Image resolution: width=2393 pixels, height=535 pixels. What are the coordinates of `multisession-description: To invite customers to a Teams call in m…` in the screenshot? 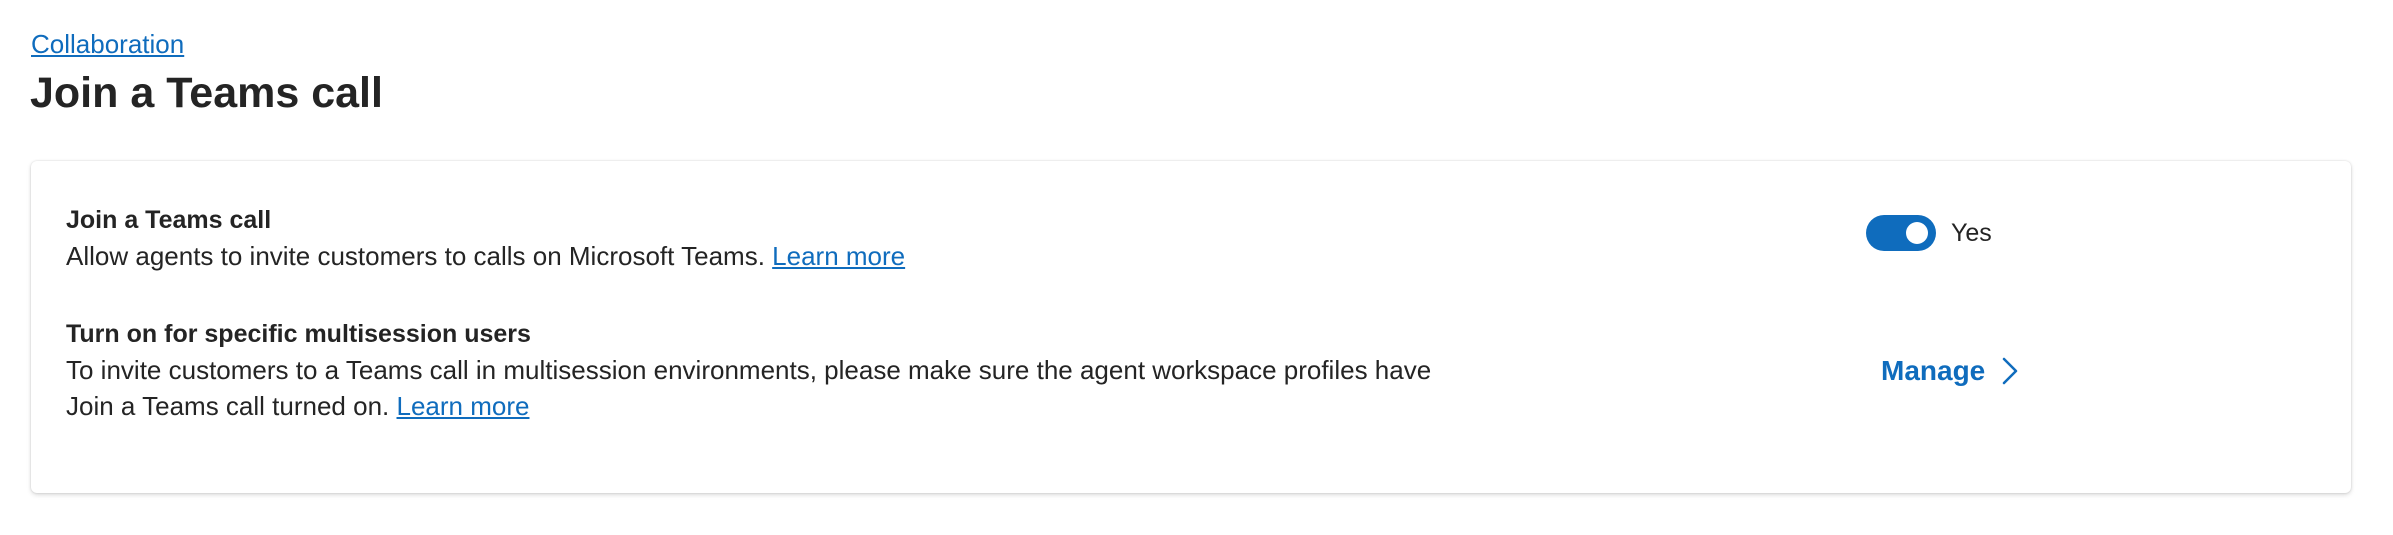 It's located at (776, 388).